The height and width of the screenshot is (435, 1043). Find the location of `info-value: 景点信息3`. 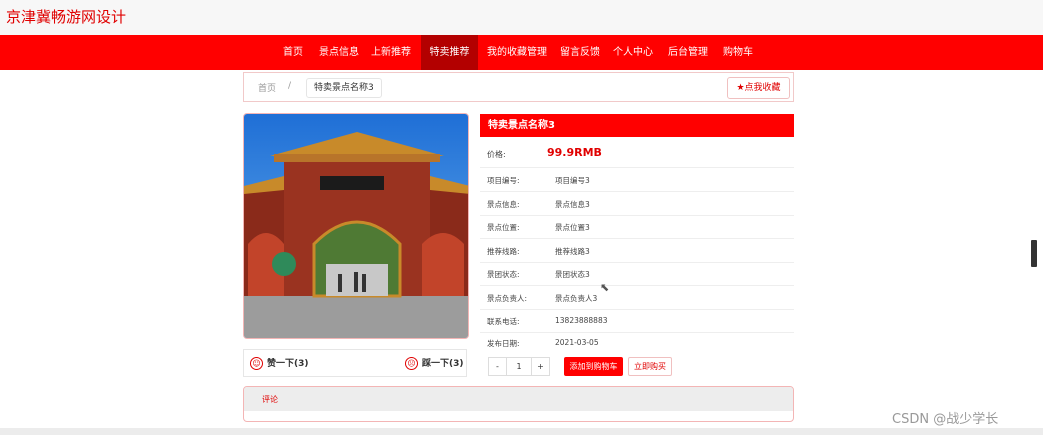

info-value: 景点信息3 is located at coordinates (572, 204).